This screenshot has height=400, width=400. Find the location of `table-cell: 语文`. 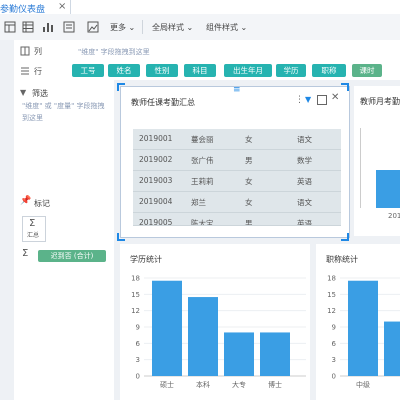

table-cell: 语文 is located at coordinates (304, 139).